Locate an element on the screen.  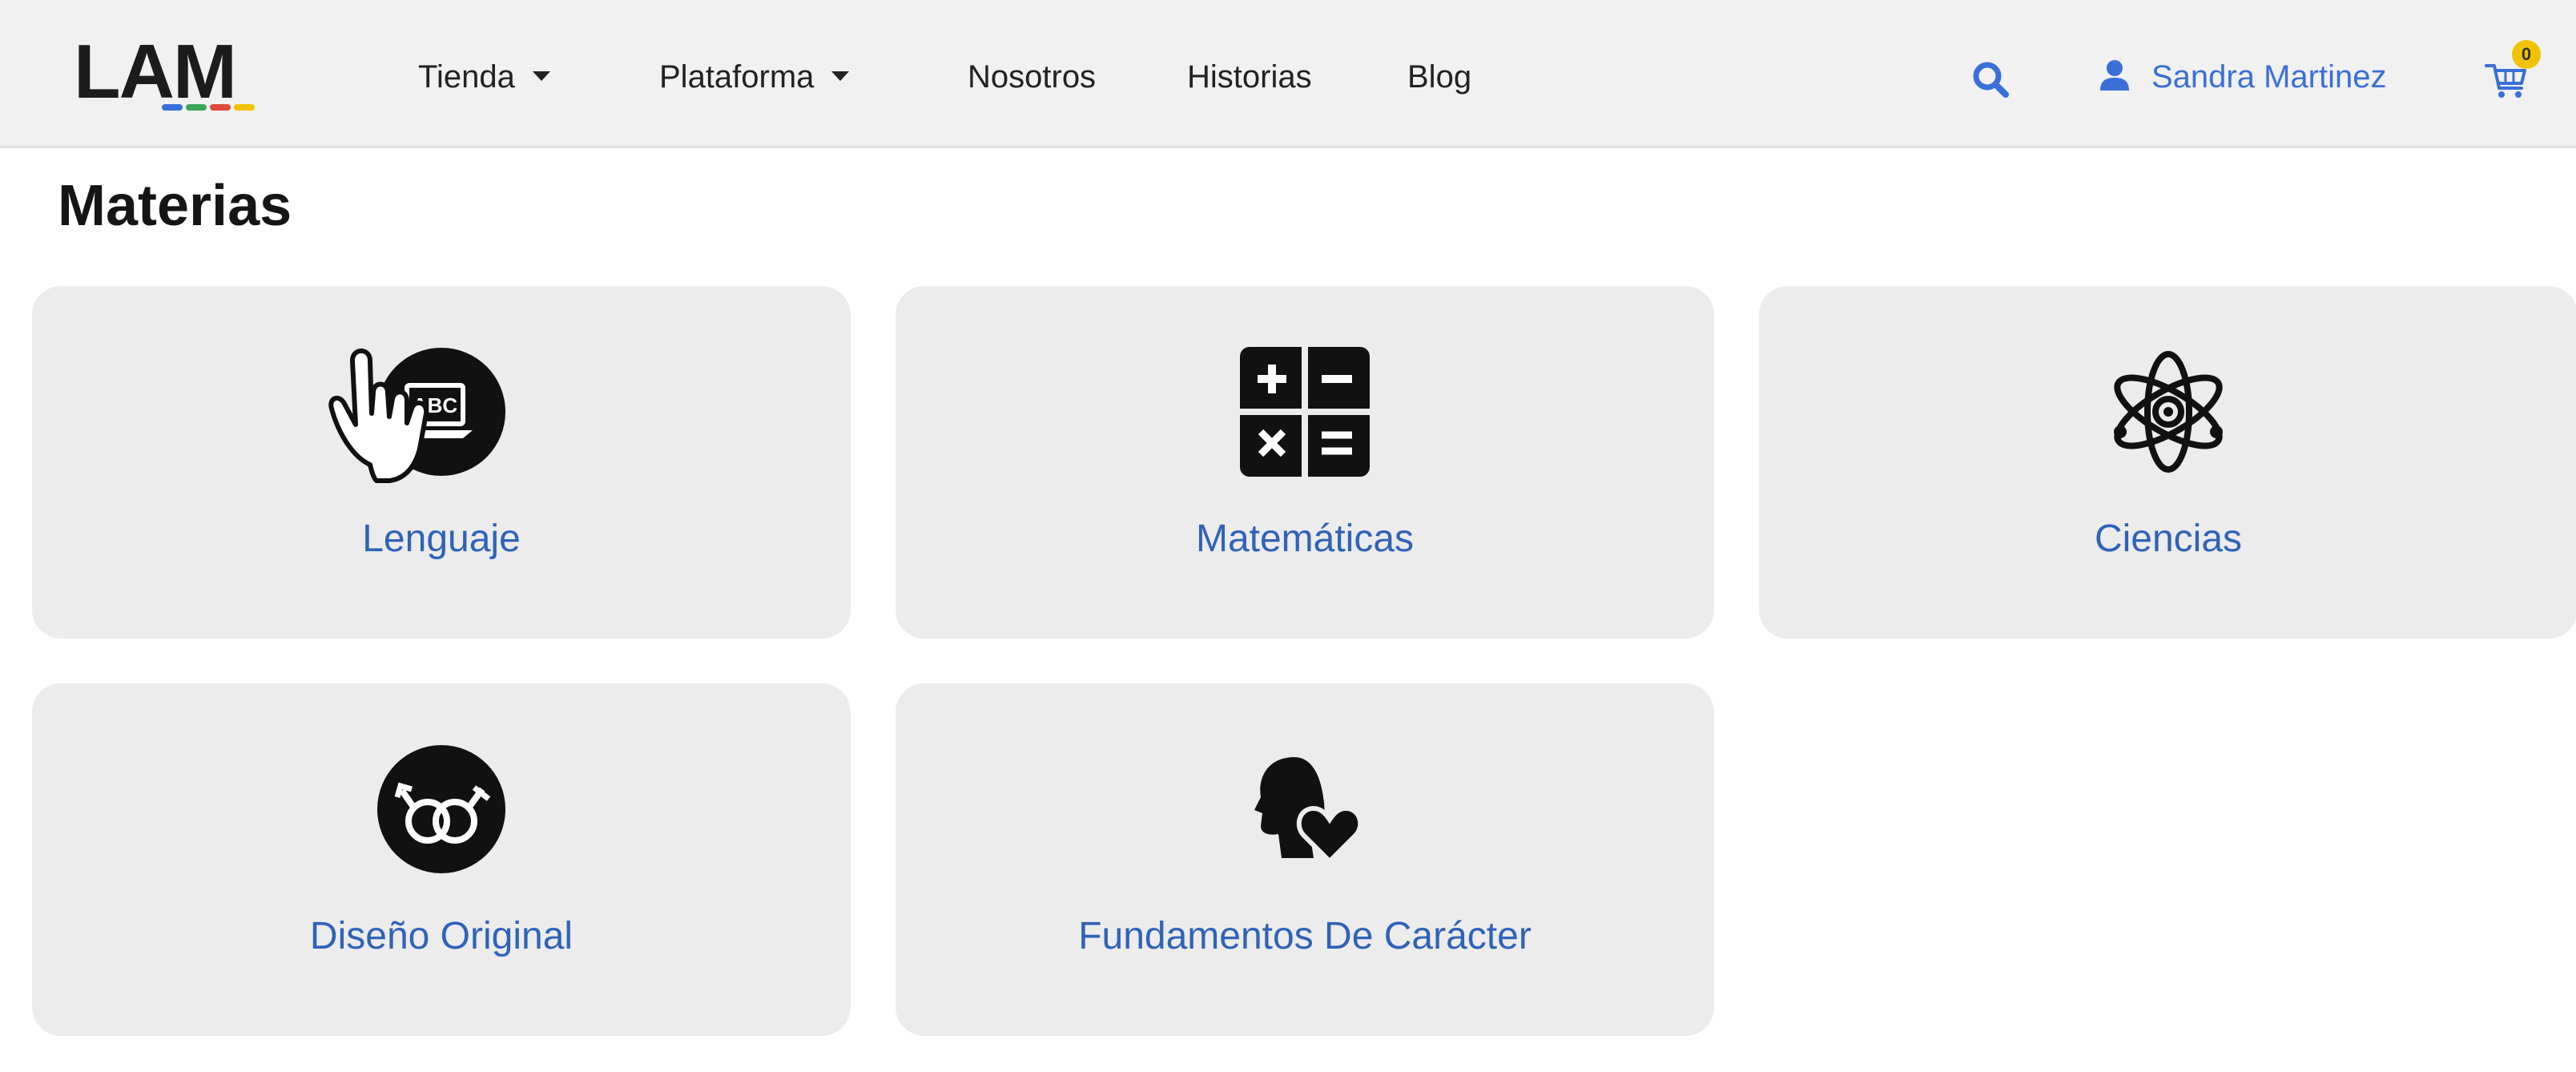
nav-item-label: Tienda is located at coordinates (466, 77).